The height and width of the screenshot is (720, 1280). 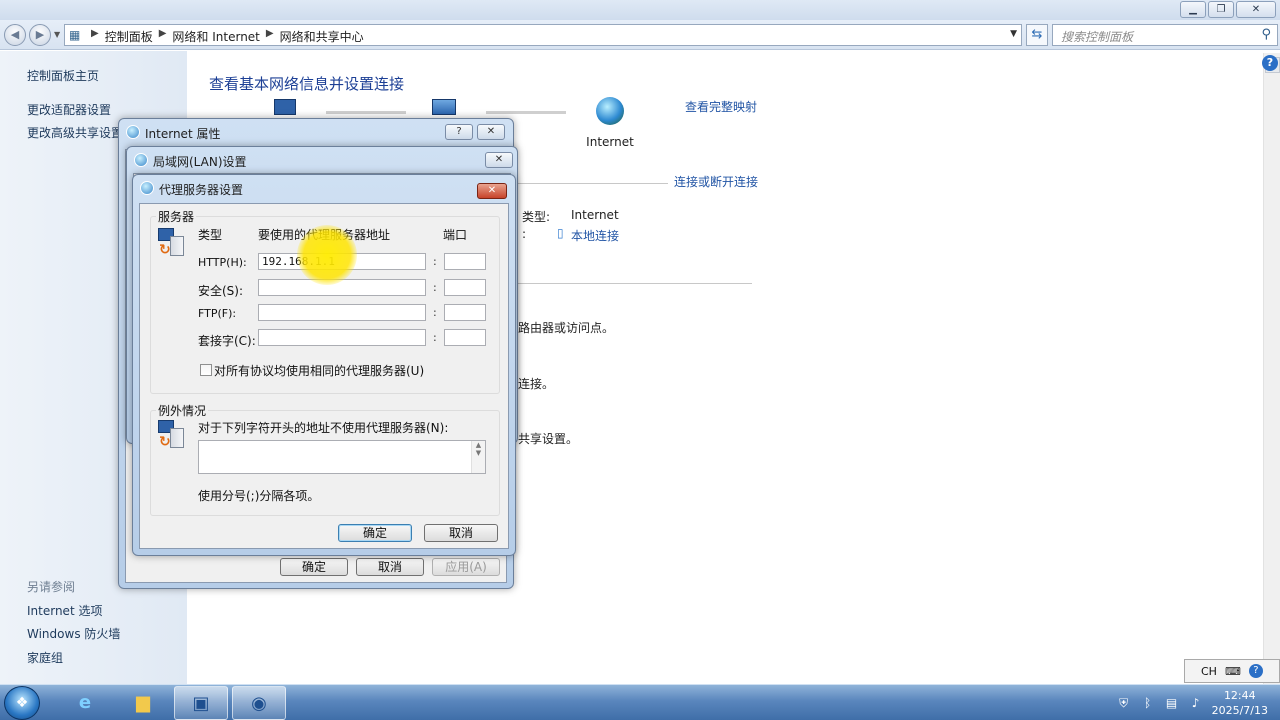 I want to click on forward-button: ▶, so click(x=40, y=35).